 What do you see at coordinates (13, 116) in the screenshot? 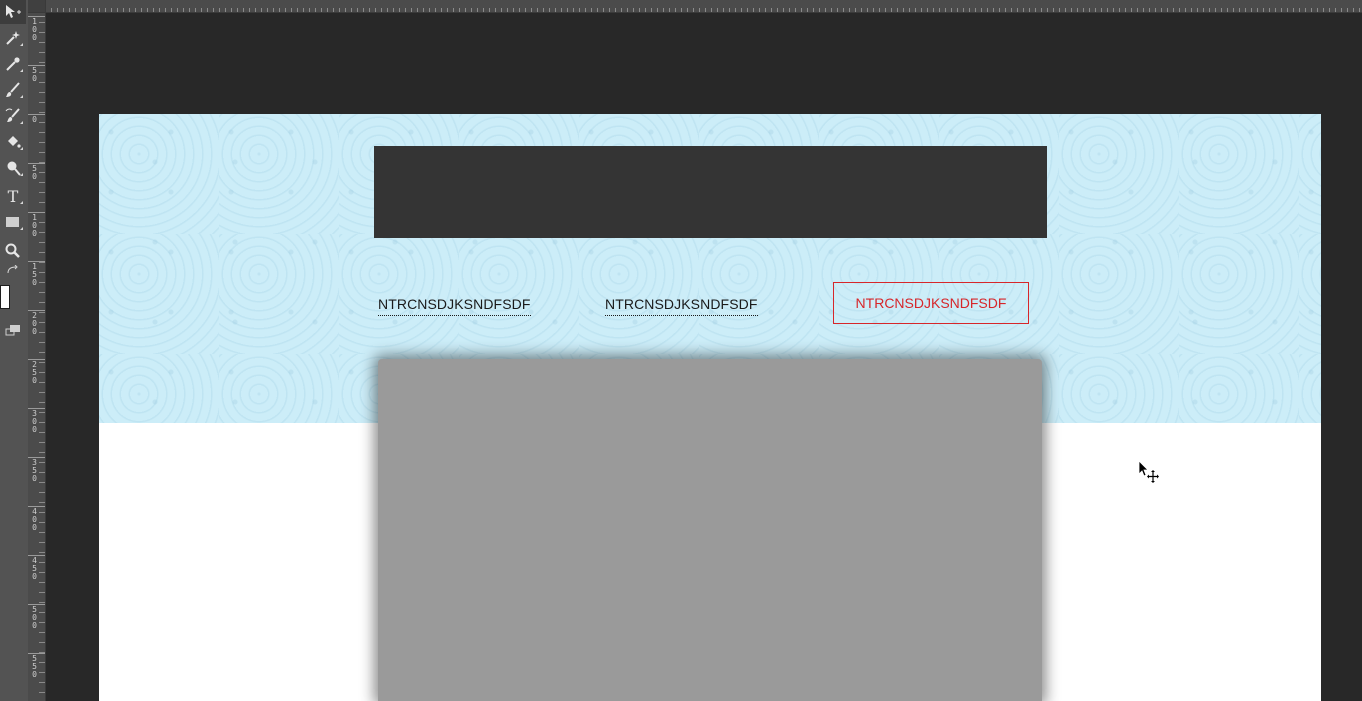
I see `history-brush-icon` at bounding box center [13, 116].